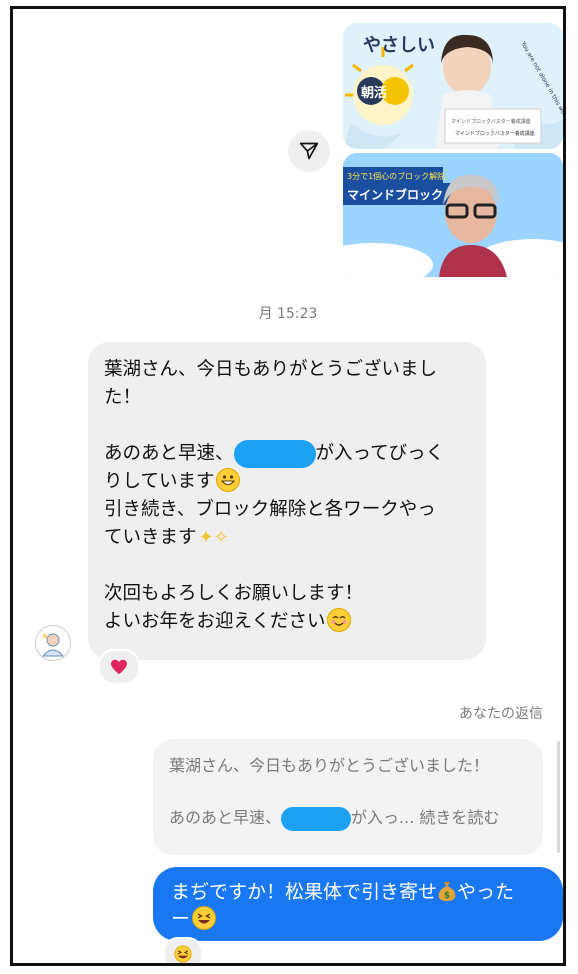 This screenshot has height=974, width=578. I want to click on mindblock-session-image: 3分で1個心のブロック解除 マインドブロック, so click(453, 215).